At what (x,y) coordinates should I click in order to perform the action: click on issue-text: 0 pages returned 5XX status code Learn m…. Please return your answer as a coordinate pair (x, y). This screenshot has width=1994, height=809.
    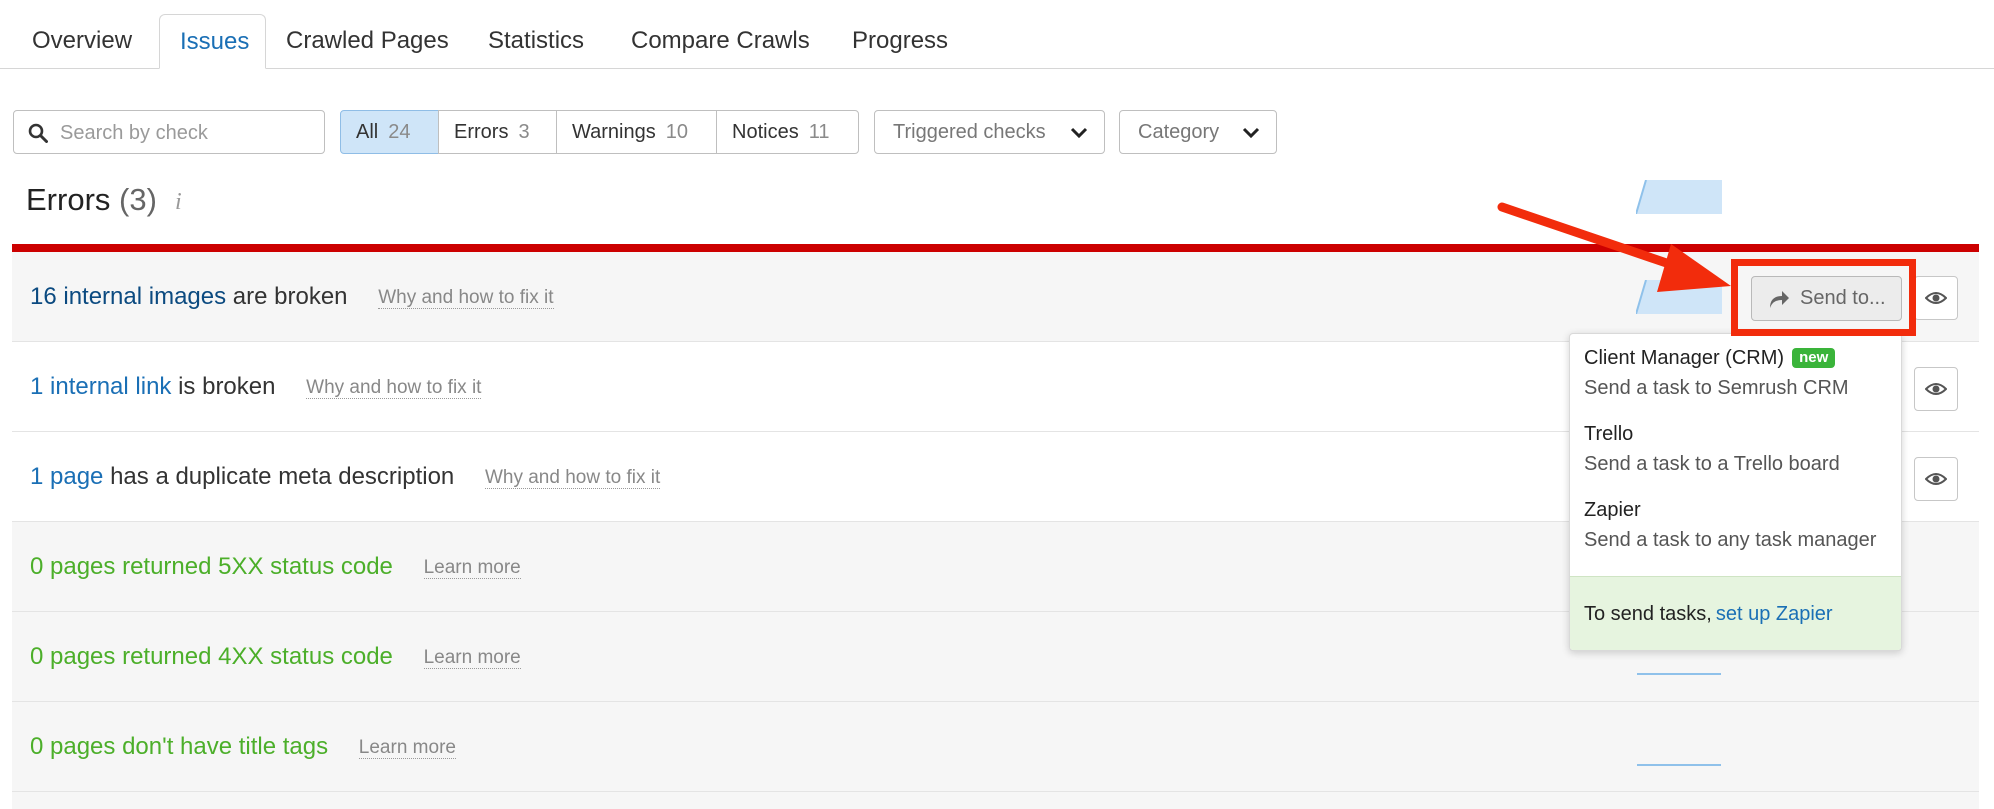
    Looking at the image, I should click on (275, 567).